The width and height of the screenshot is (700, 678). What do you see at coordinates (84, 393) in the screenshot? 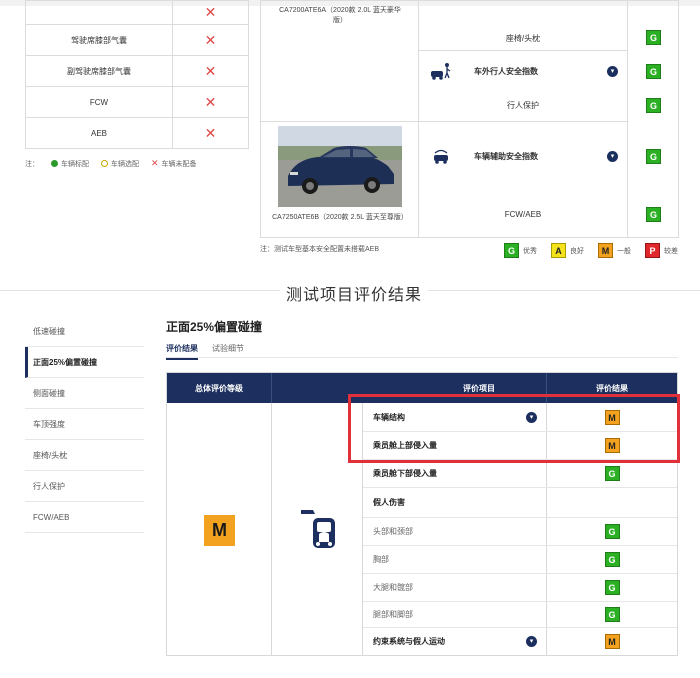
I see `nav-item-side-impact: 侧面碰撞` at bounding box center [84, 393].